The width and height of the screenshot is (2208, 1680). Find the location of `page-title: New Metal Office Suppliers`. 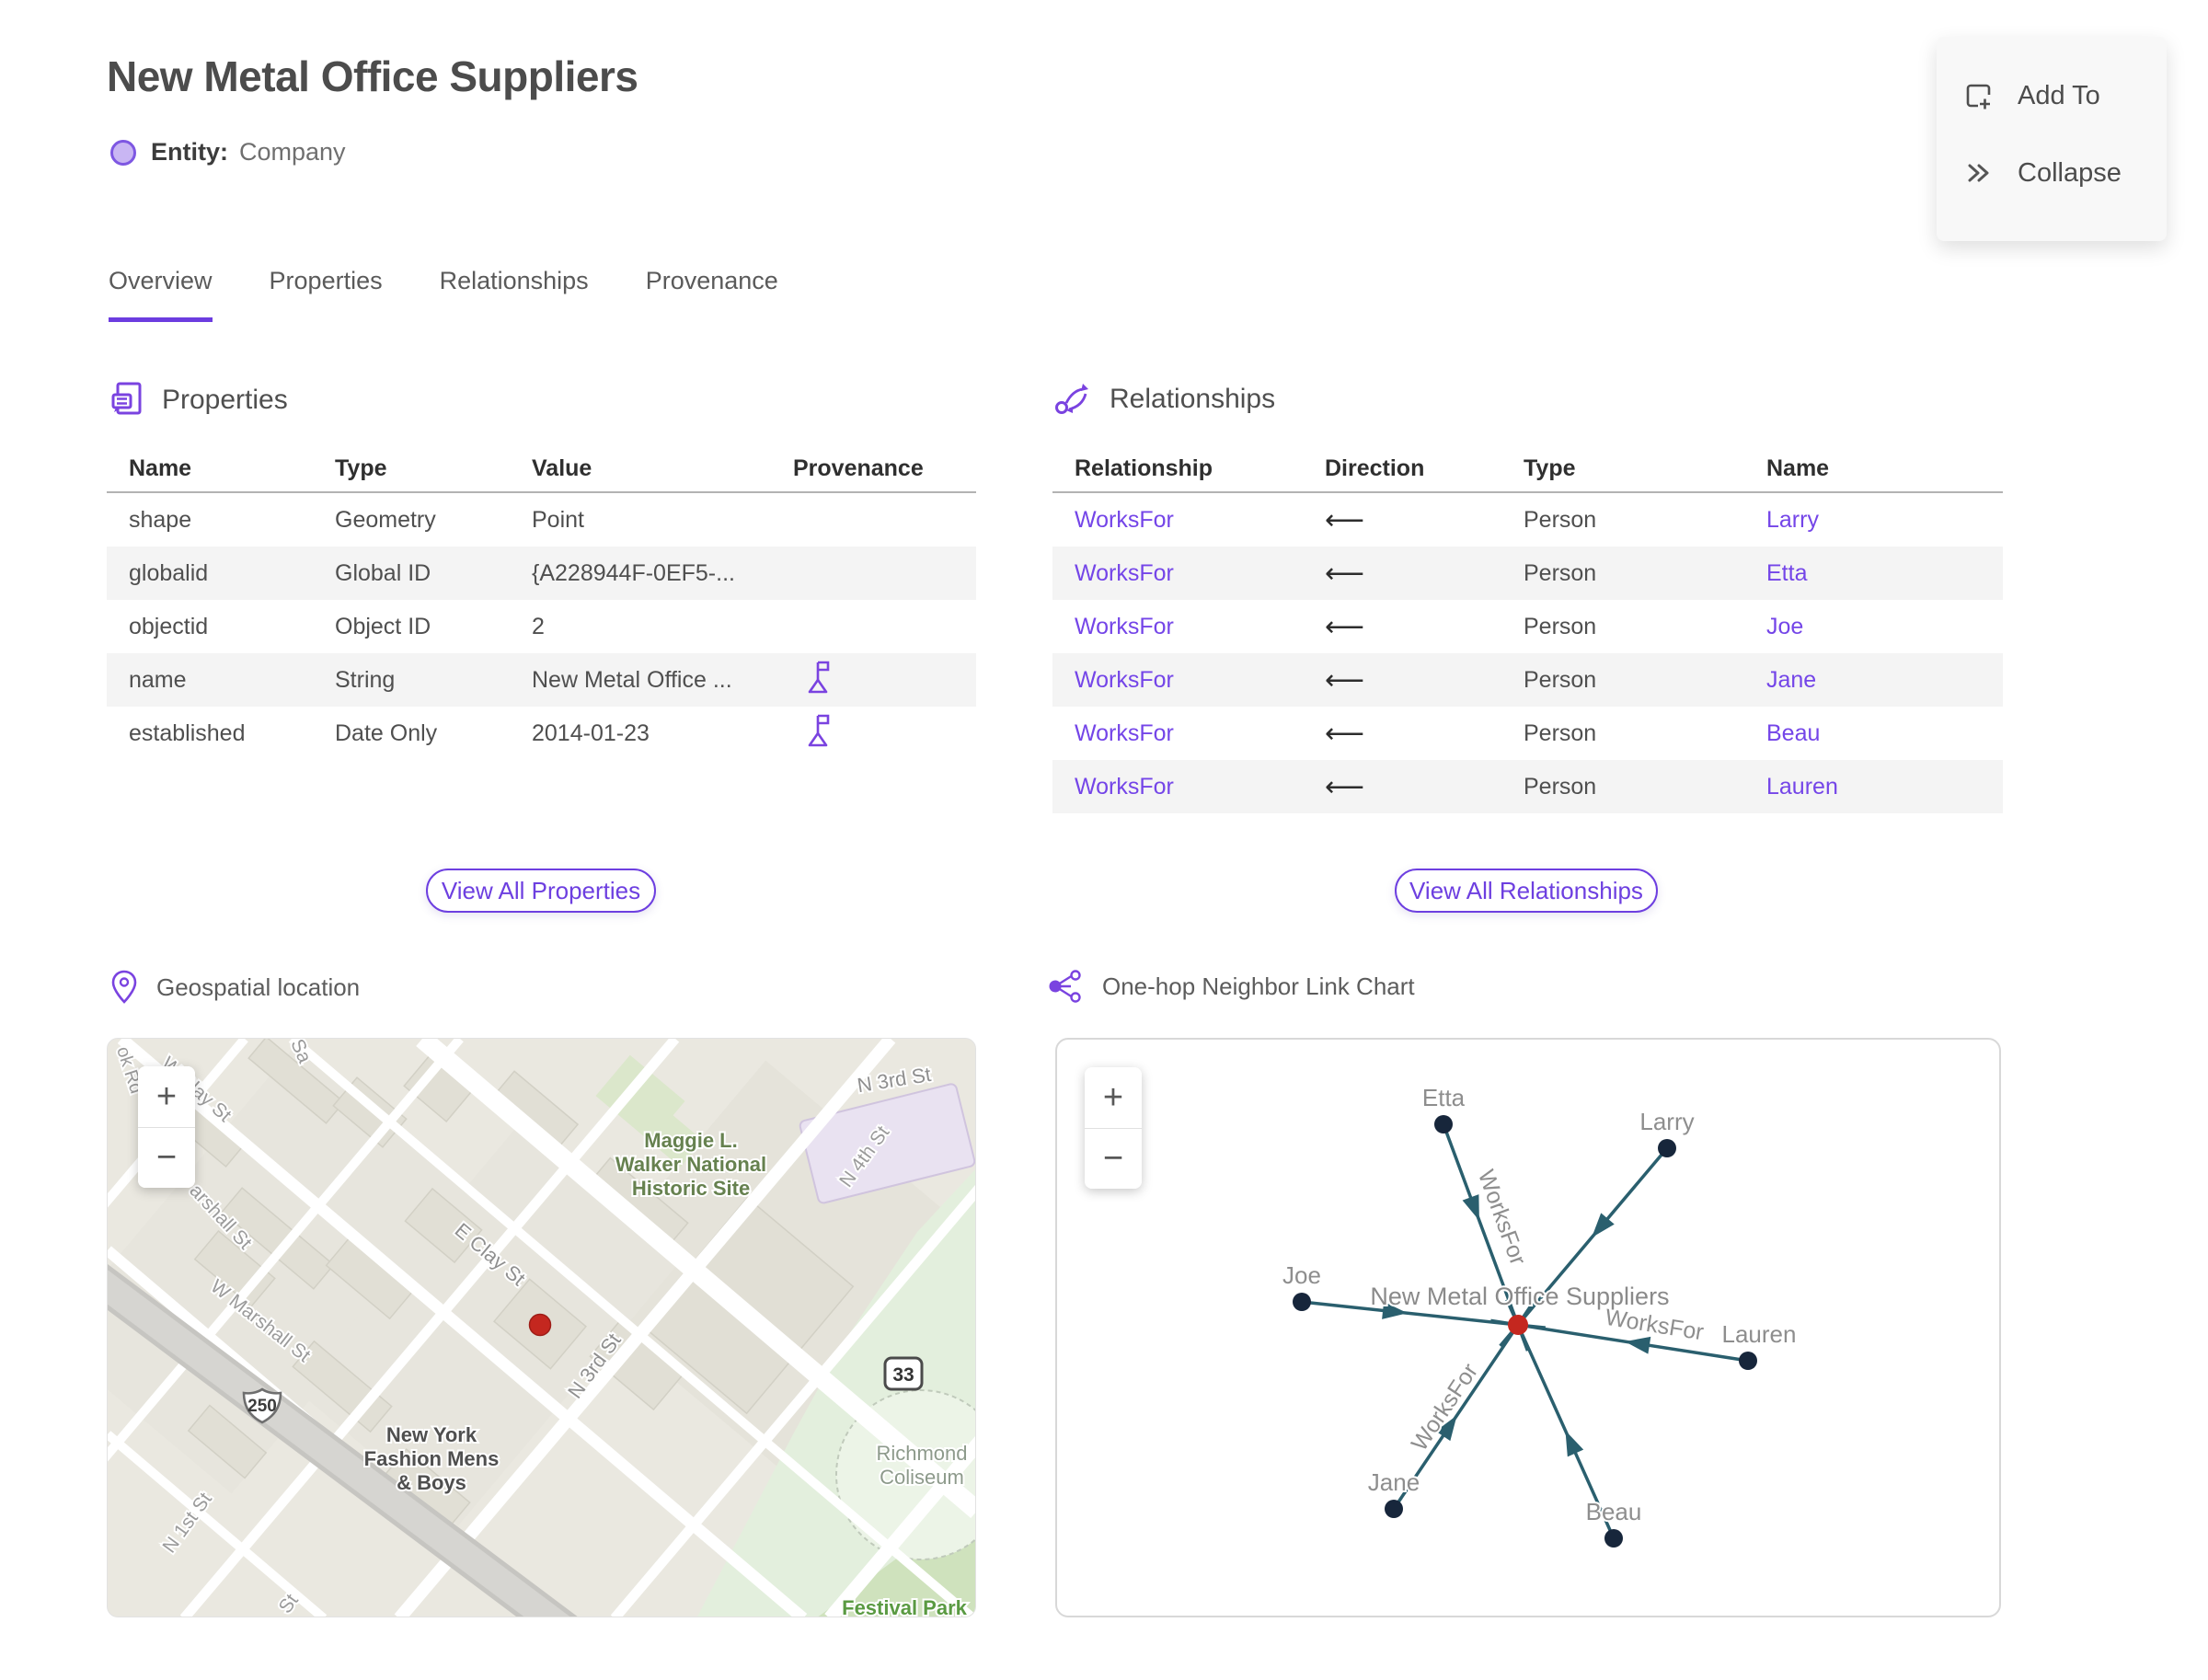

page-title: New Metal Office Suppliers is located at coordinates (372, 76).